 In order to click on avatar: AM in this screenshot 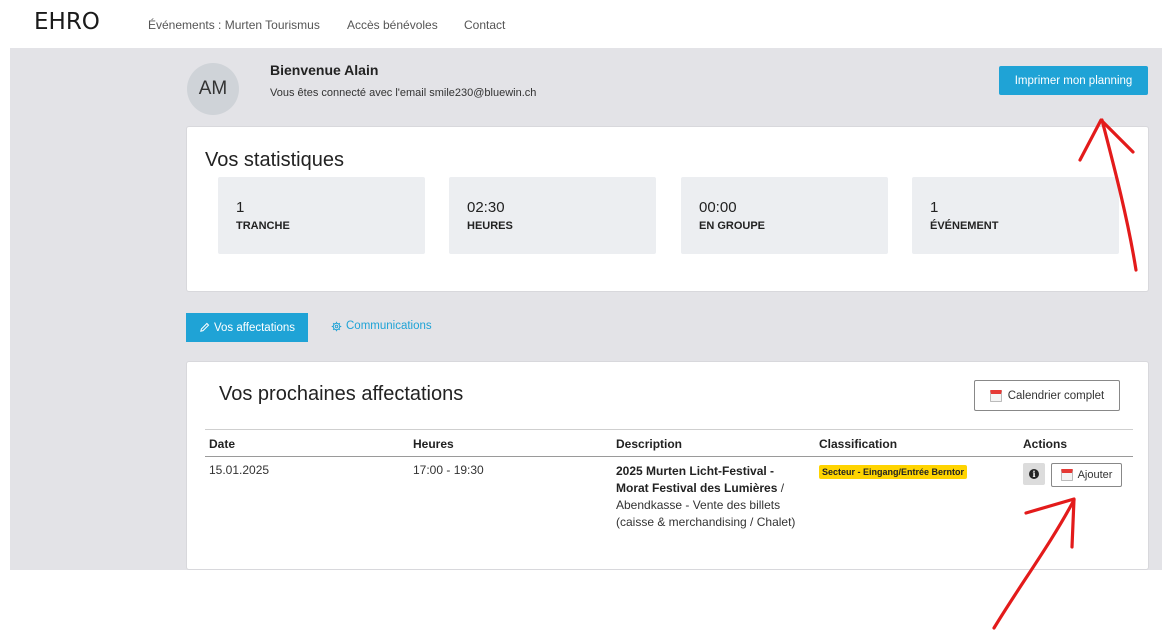, I will do `click(213, 89)`.